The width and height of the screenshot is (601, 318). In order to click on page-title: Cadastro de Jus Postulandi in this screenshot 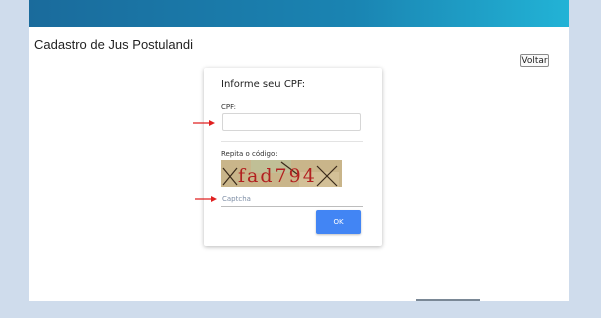, I will do `click(113, 44)`.